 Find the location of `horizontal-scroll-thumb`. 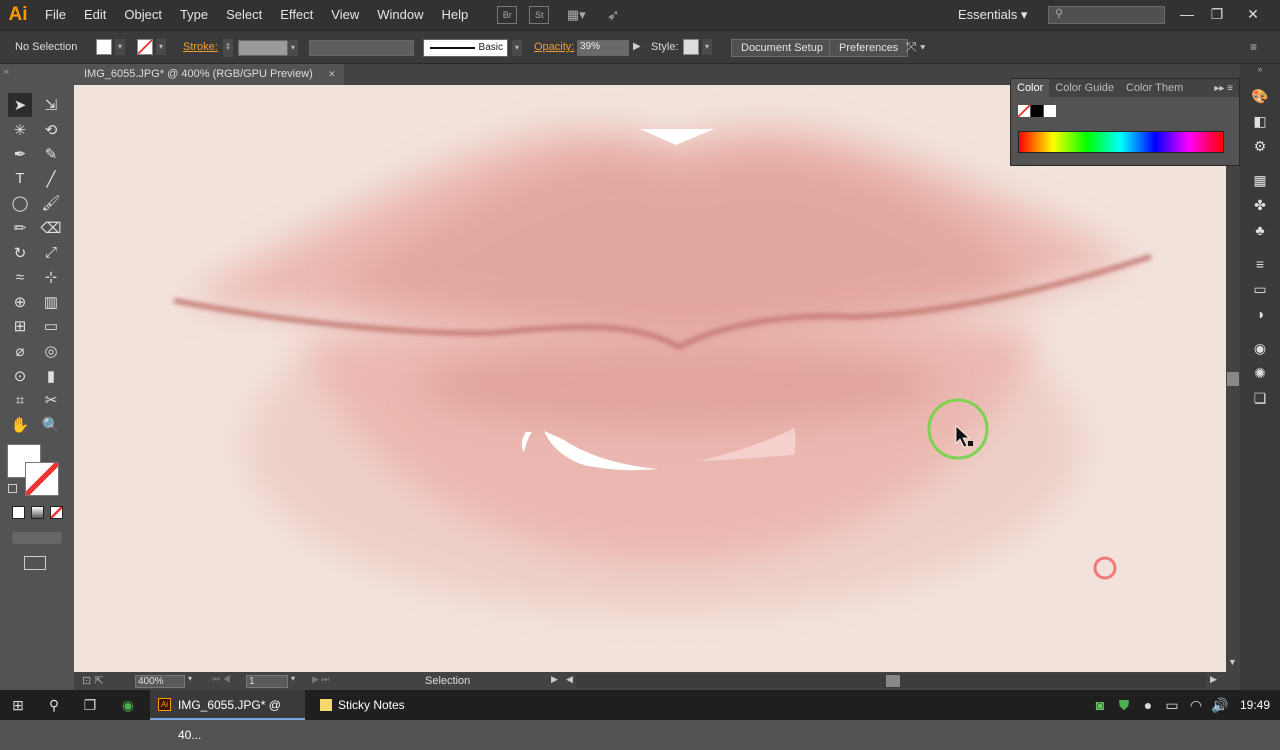

horizontal-scroll-thumb is located at coordinates (893, 681).